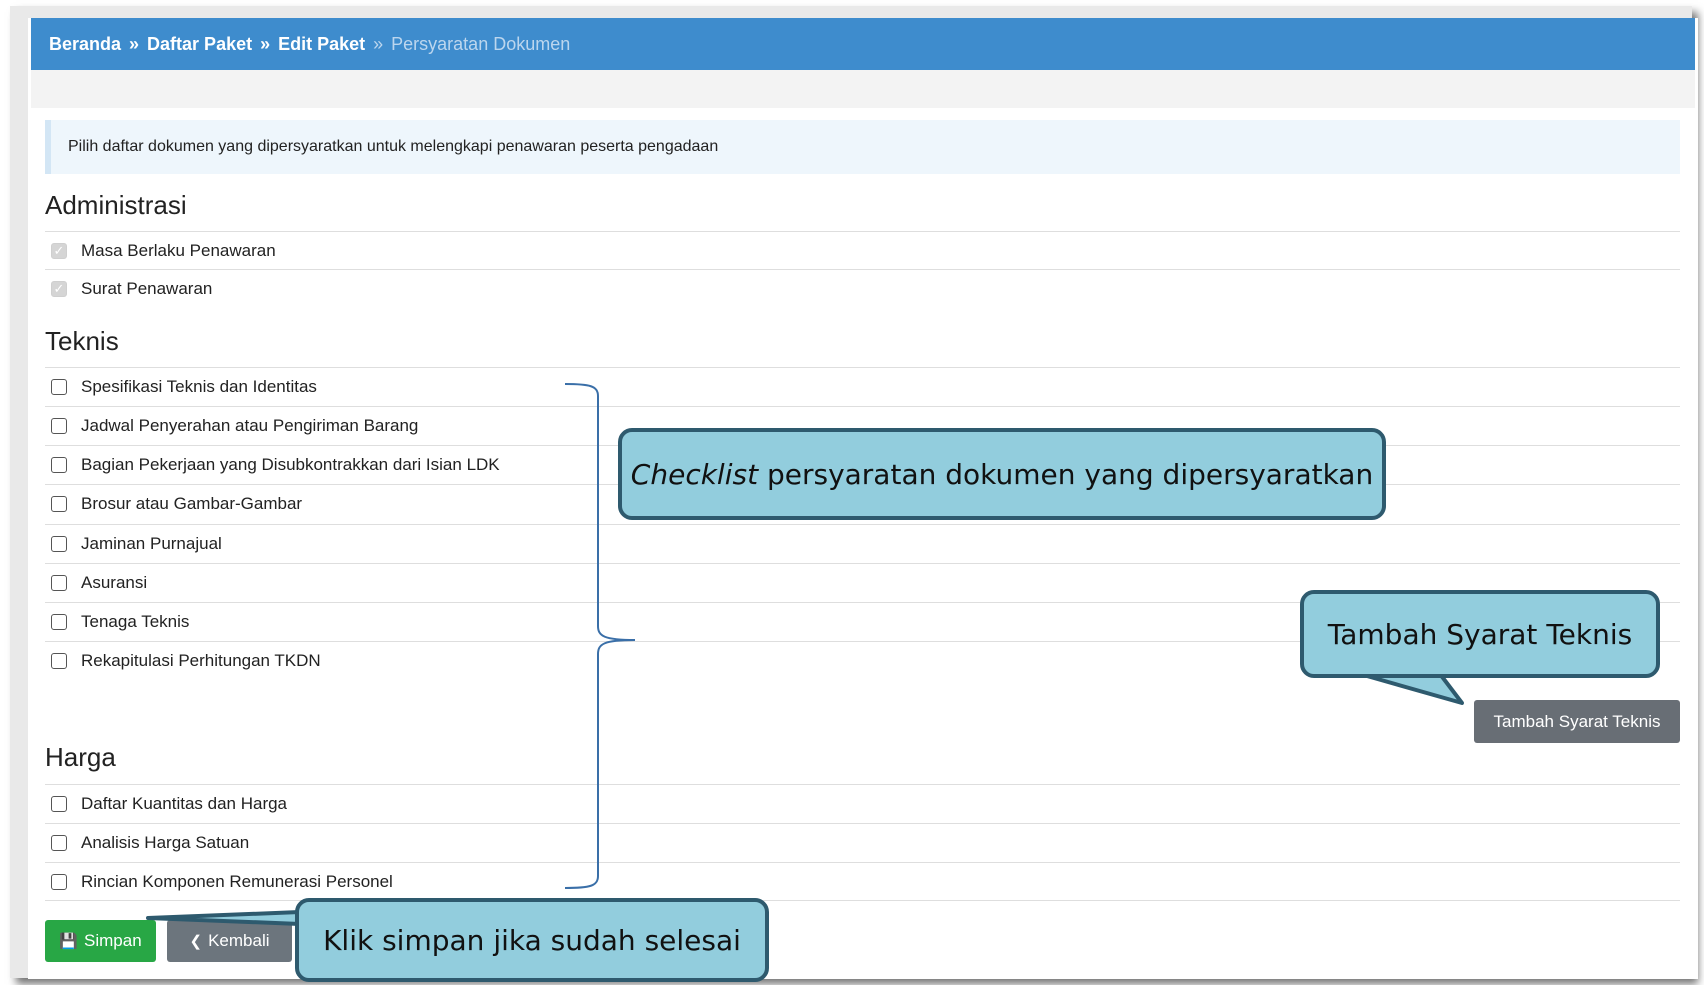 The width and height of the screenshot is (1704, 985). I want to click on callout-emphasis: Checklist, so click(694, 474).